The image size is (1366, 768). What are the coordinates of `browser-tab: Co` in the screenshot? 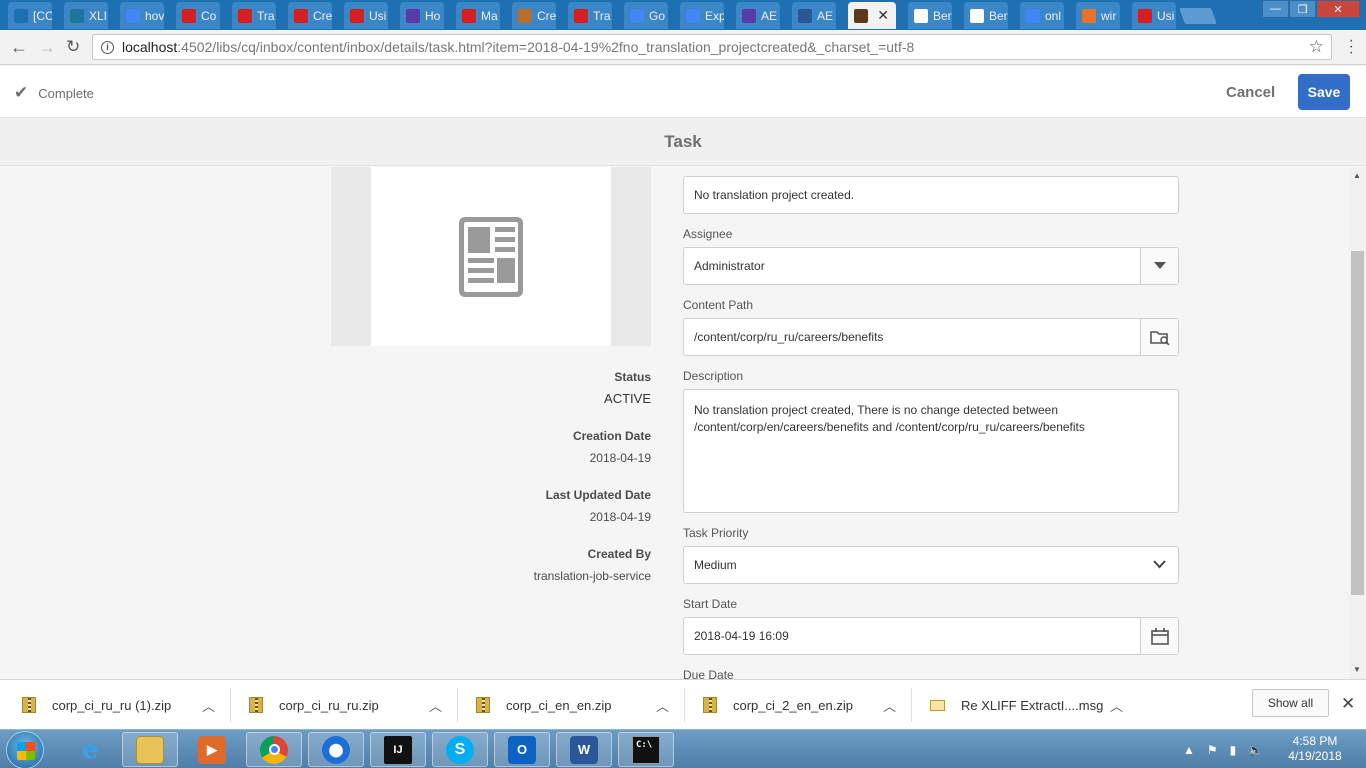 It's located at (198, 15).